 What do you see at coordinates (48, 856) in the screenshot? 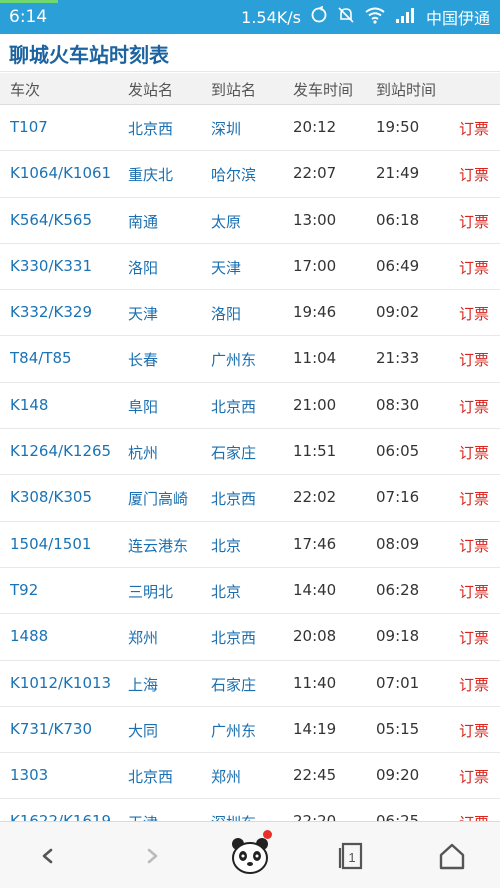
I see `back-button` at bounding box center [48, 856].